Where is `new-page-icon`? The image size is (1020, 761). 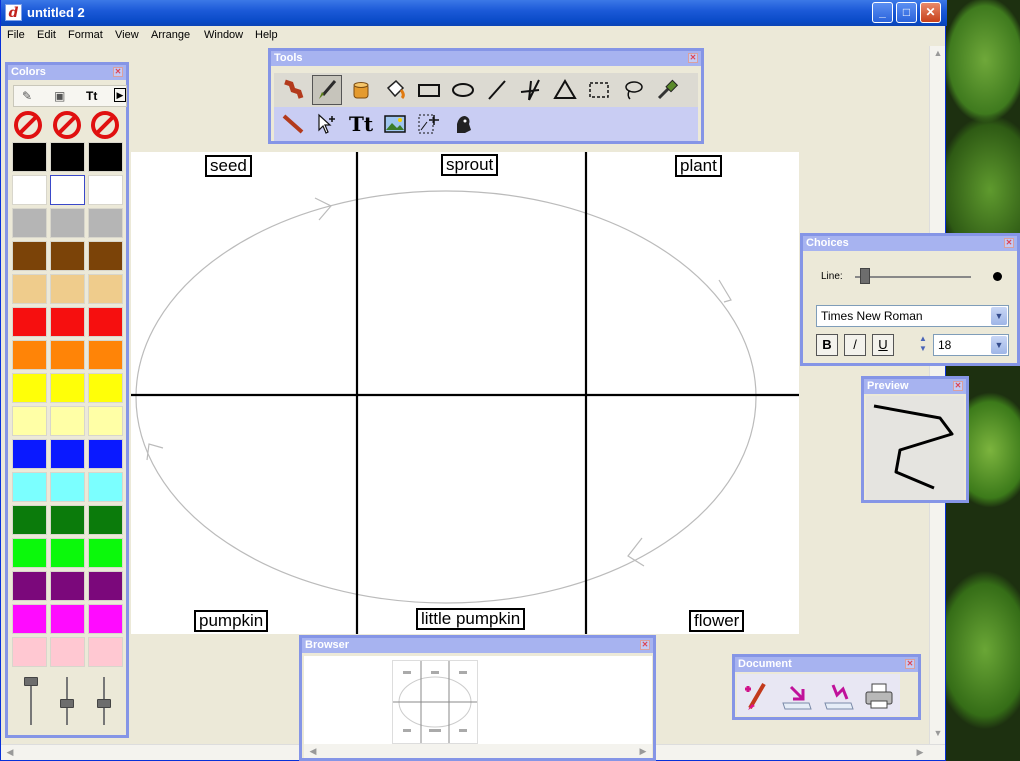 new-page-icon is located at coordinates (757, 696).